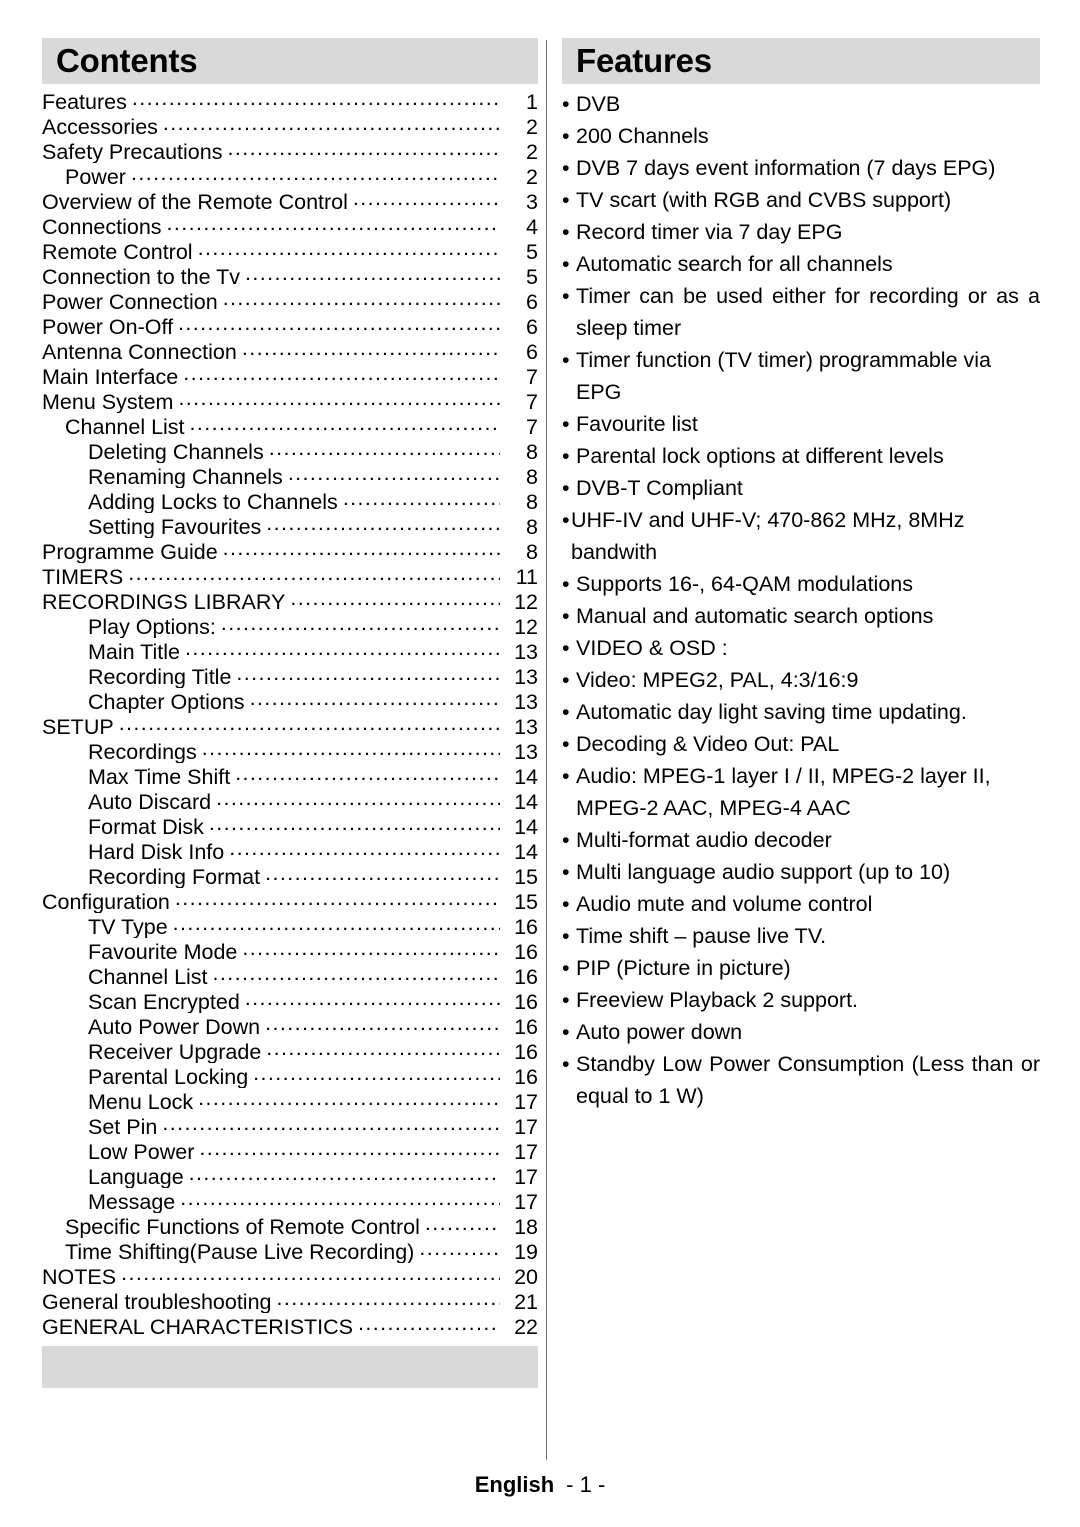  What do you see at coordinates (134, 651) in the screenshot?
I see `toc-entry-label: Main Title` at bounding box center [134, 651].